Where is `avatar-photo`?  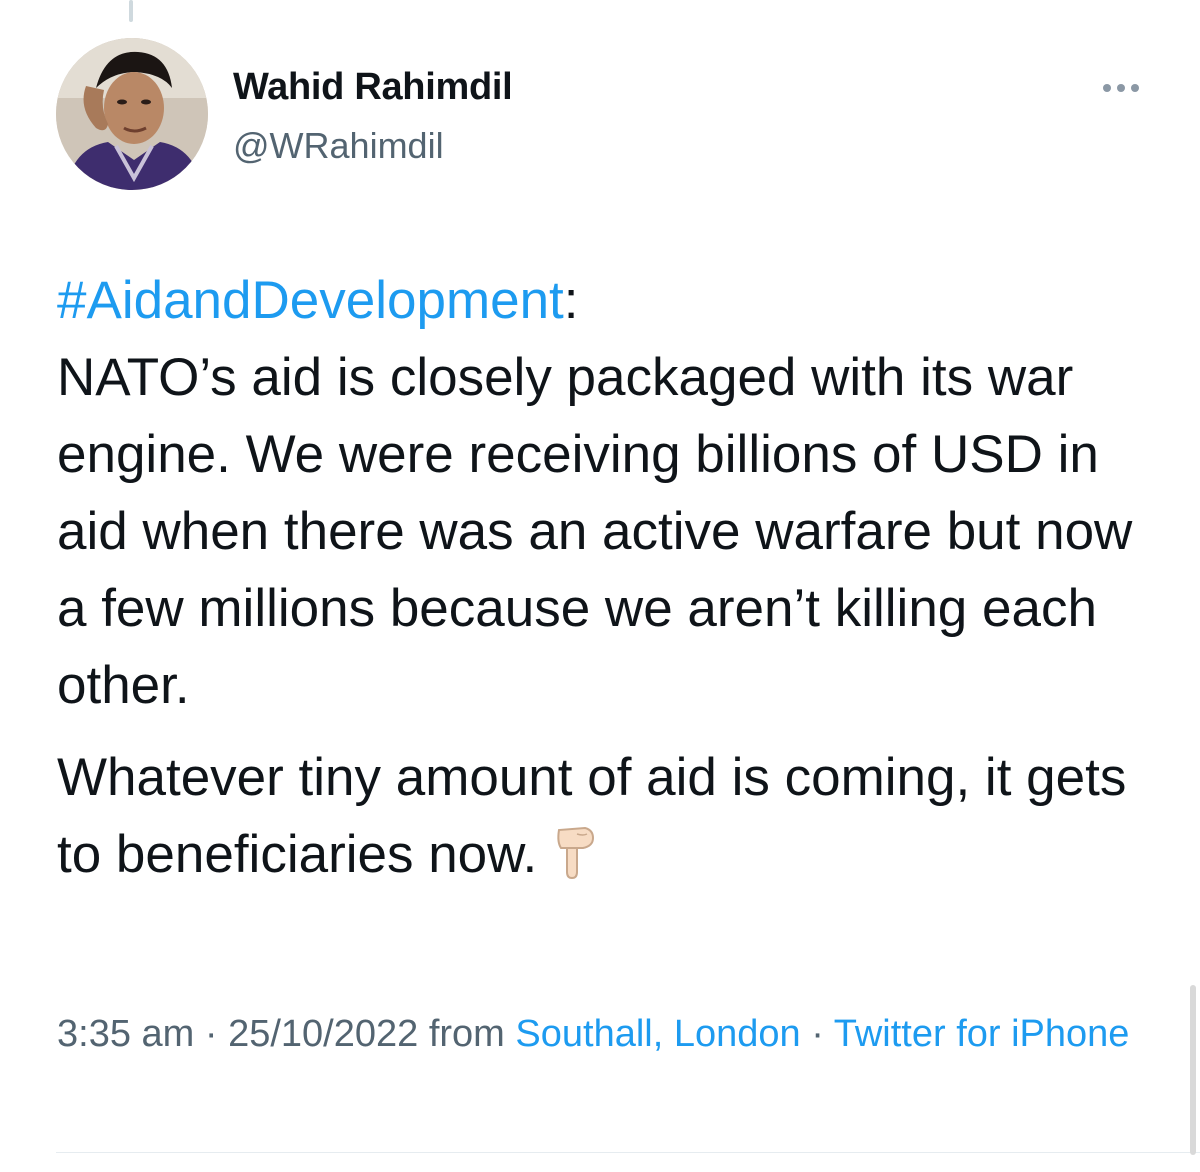
avatar-photo is located at coordinates (132, 114).